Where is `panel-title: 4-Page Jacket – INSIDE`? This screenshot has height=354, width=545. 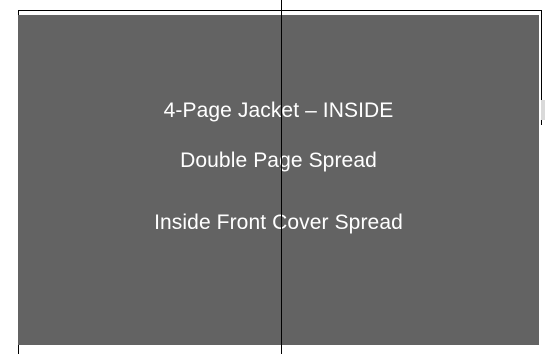
panel-title: 4-Page Jacket – INSIDE is located at coordinates (278, 110).